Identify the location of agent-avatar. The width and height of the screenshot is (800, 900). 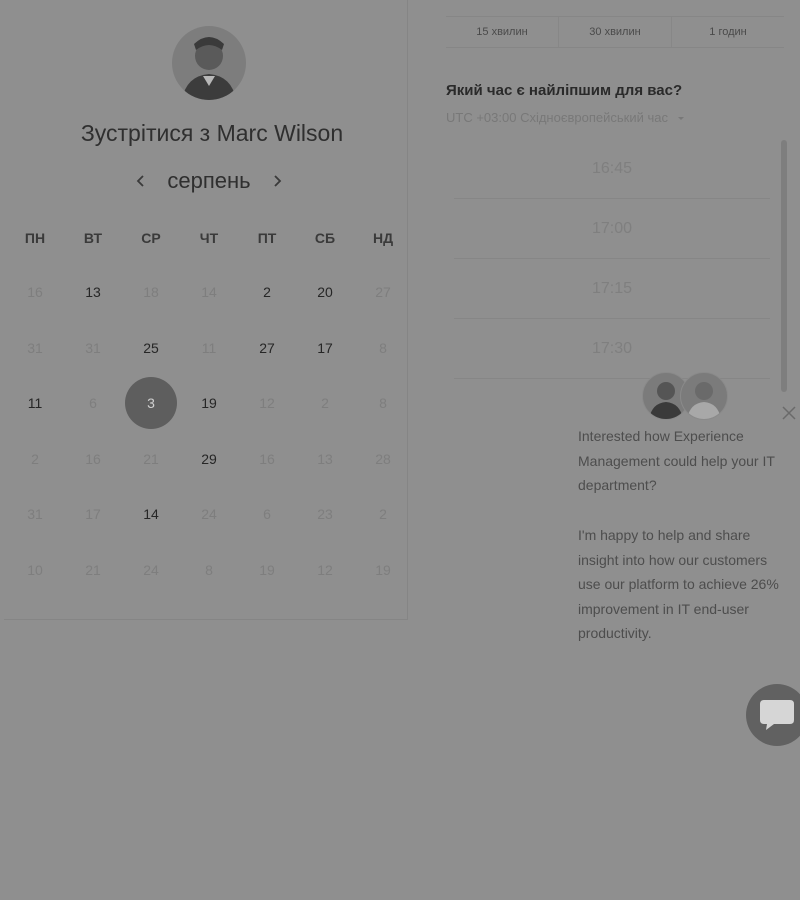
(704, 396).